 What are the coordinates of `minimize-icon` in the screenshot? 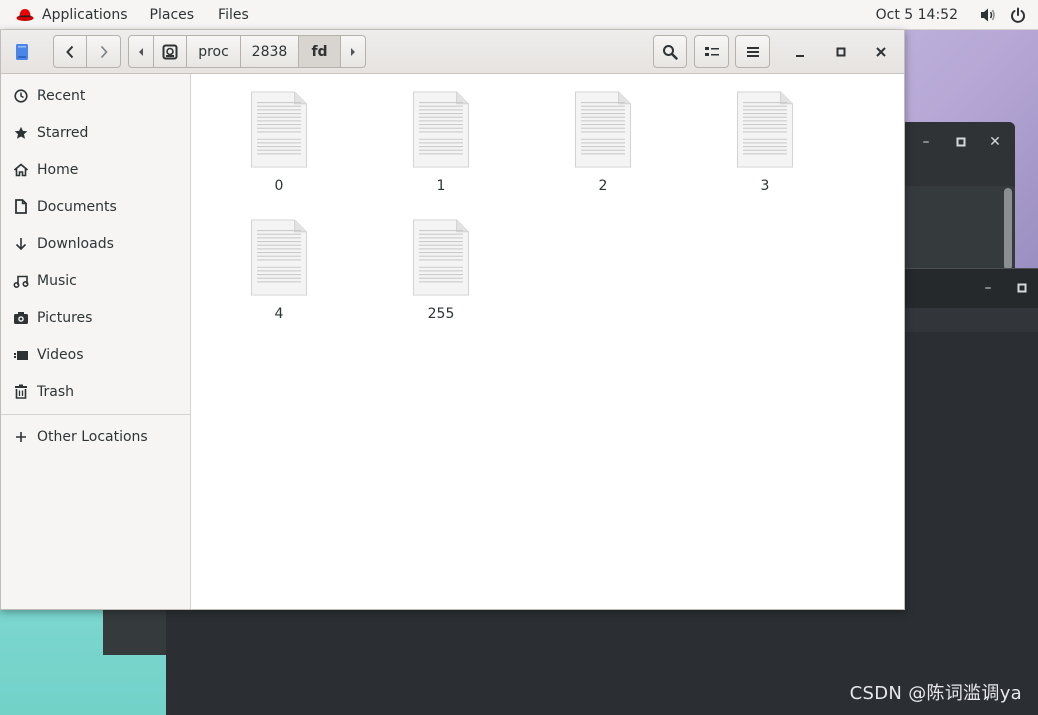 It's located at (800, 56).